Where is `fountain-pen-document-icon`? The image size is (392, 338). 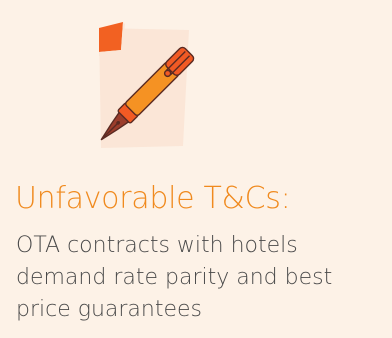
fountain-pen-document-icon is located at coordinates (147, 85).